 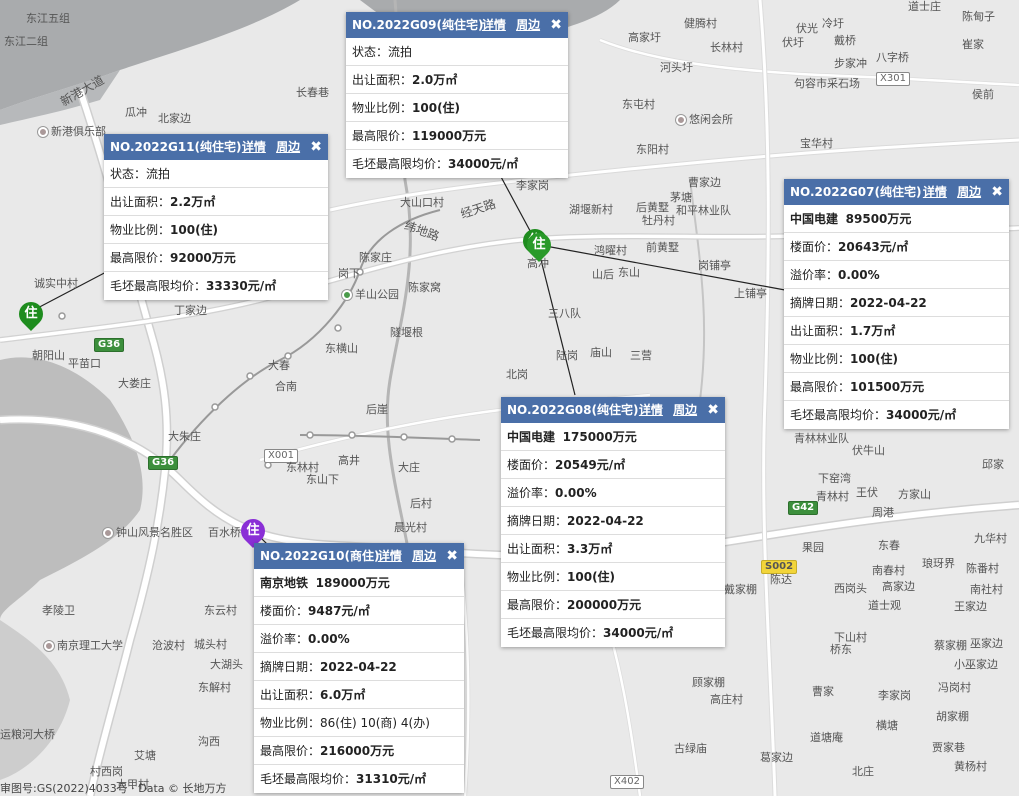 What do you see at coordinates (816, 143) in the screenshot?
I see `place-label: 宝华村` at bounding box center [816, 143].